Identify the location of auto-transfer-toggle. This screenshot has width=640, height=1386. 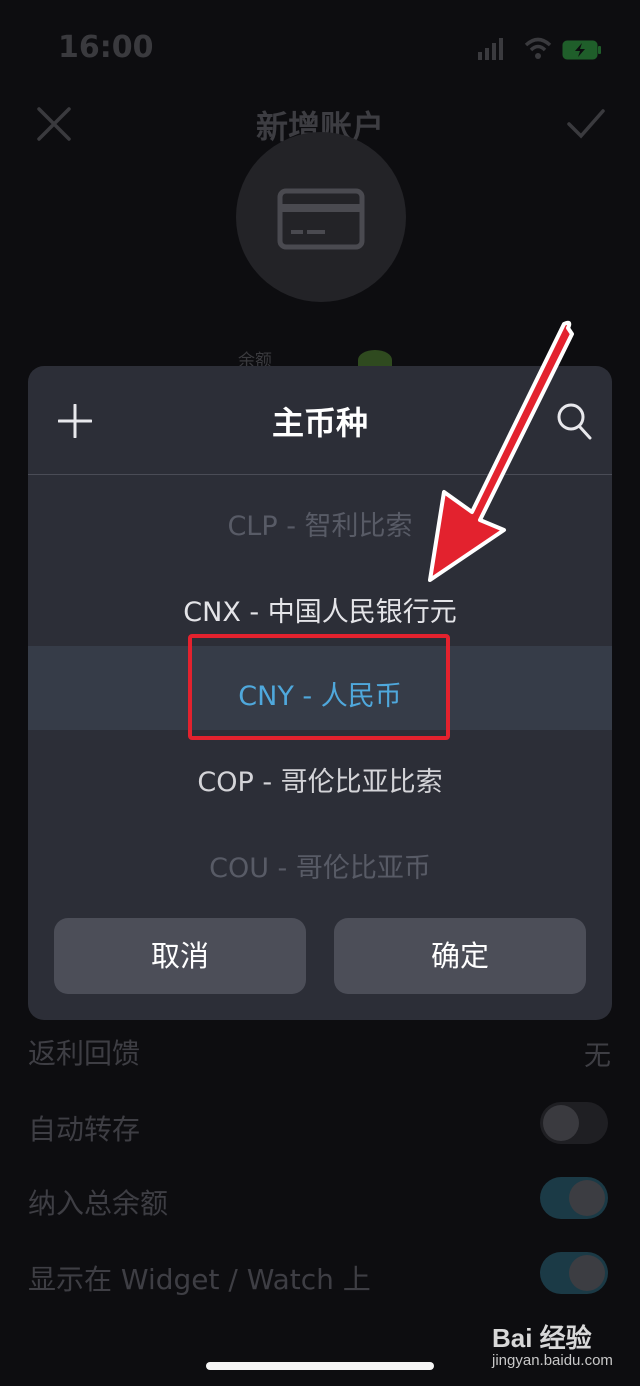
(574, 1123).